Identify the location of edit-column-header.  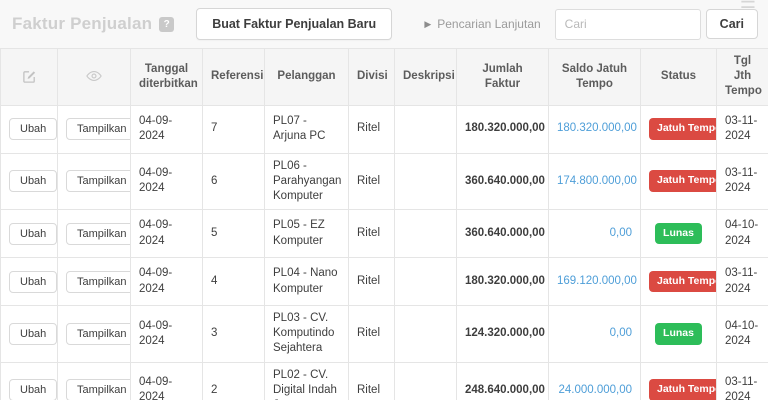
(29, 77).